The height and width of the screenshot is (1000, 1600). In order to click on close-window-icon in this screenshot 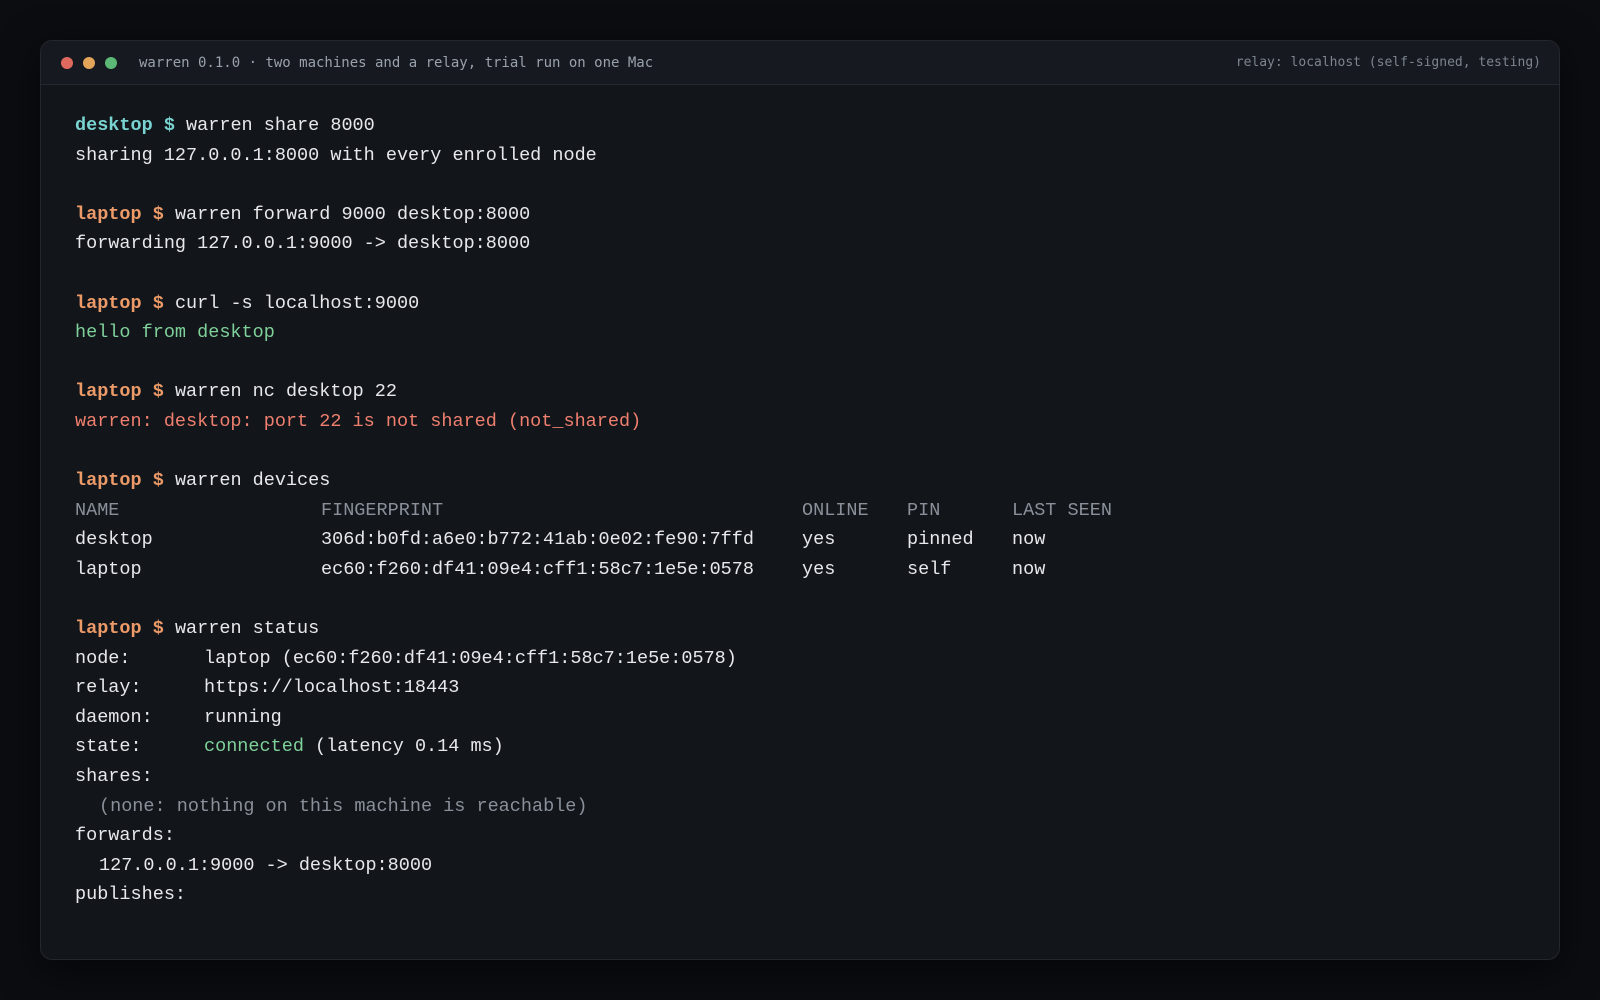, I will do `click(67, 62)`.